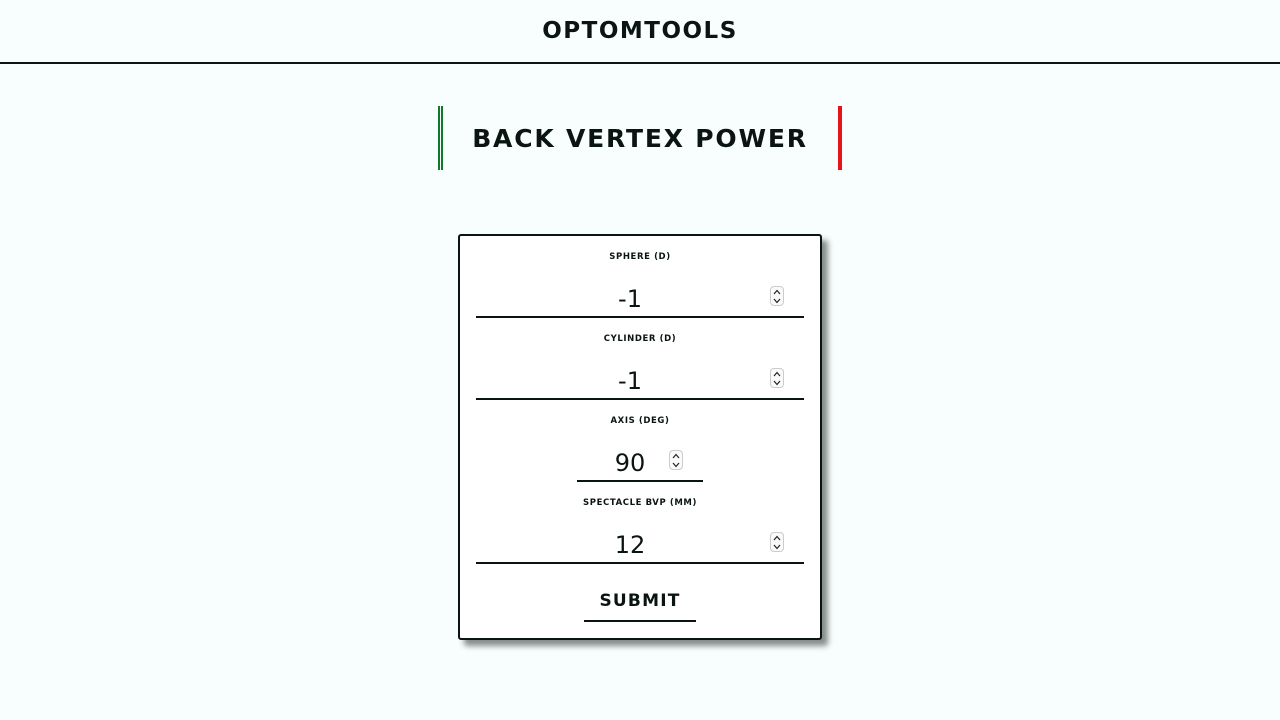  Describe the element at coordinates (777, 373) in the screenshot. I see `cylinder-increment-icon` at that location.